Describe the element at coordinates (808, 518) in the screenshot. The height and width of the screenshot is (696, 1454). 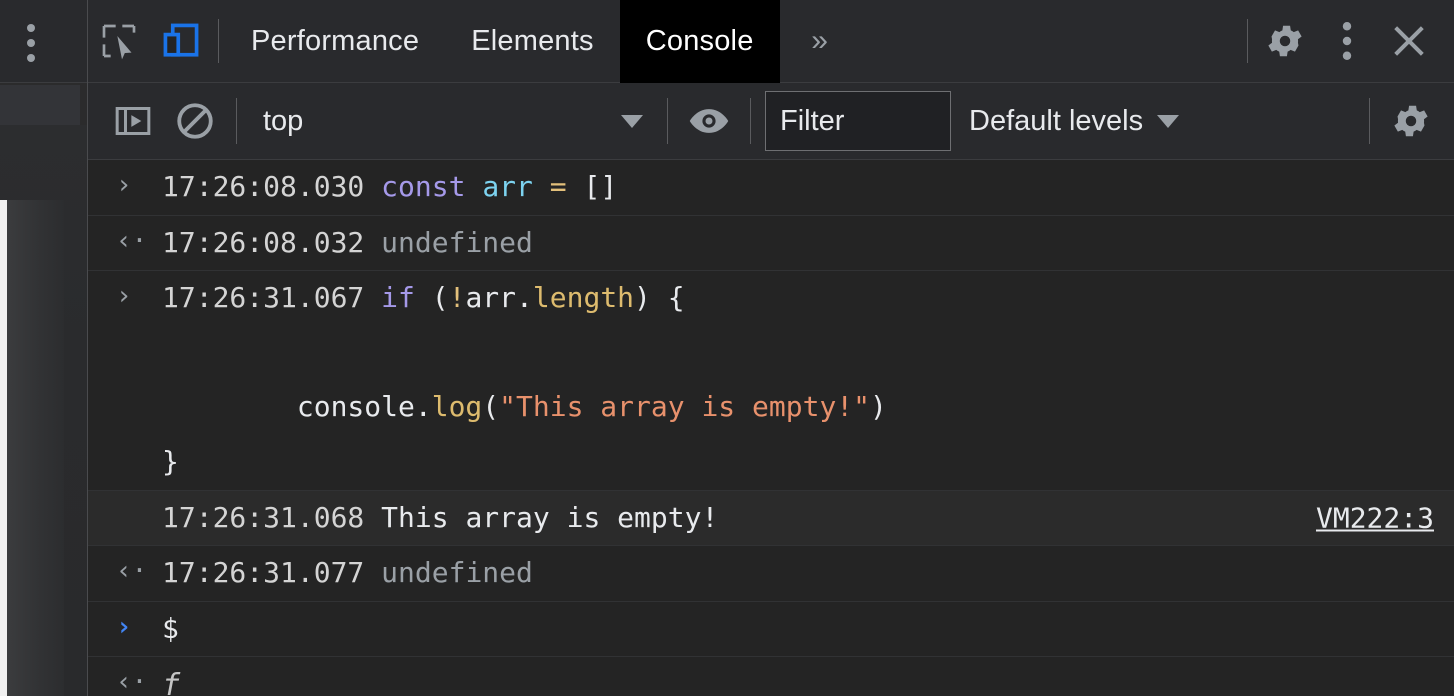
I see `console-entry-content: 17:26:31.068 This array is empty!` at that location.